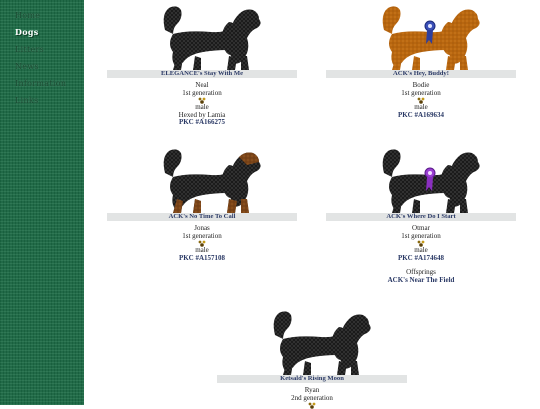 The image size is (540, 409). I want to click on dog-name-bar: ACK's Where Do I Start, so click(421, 217).